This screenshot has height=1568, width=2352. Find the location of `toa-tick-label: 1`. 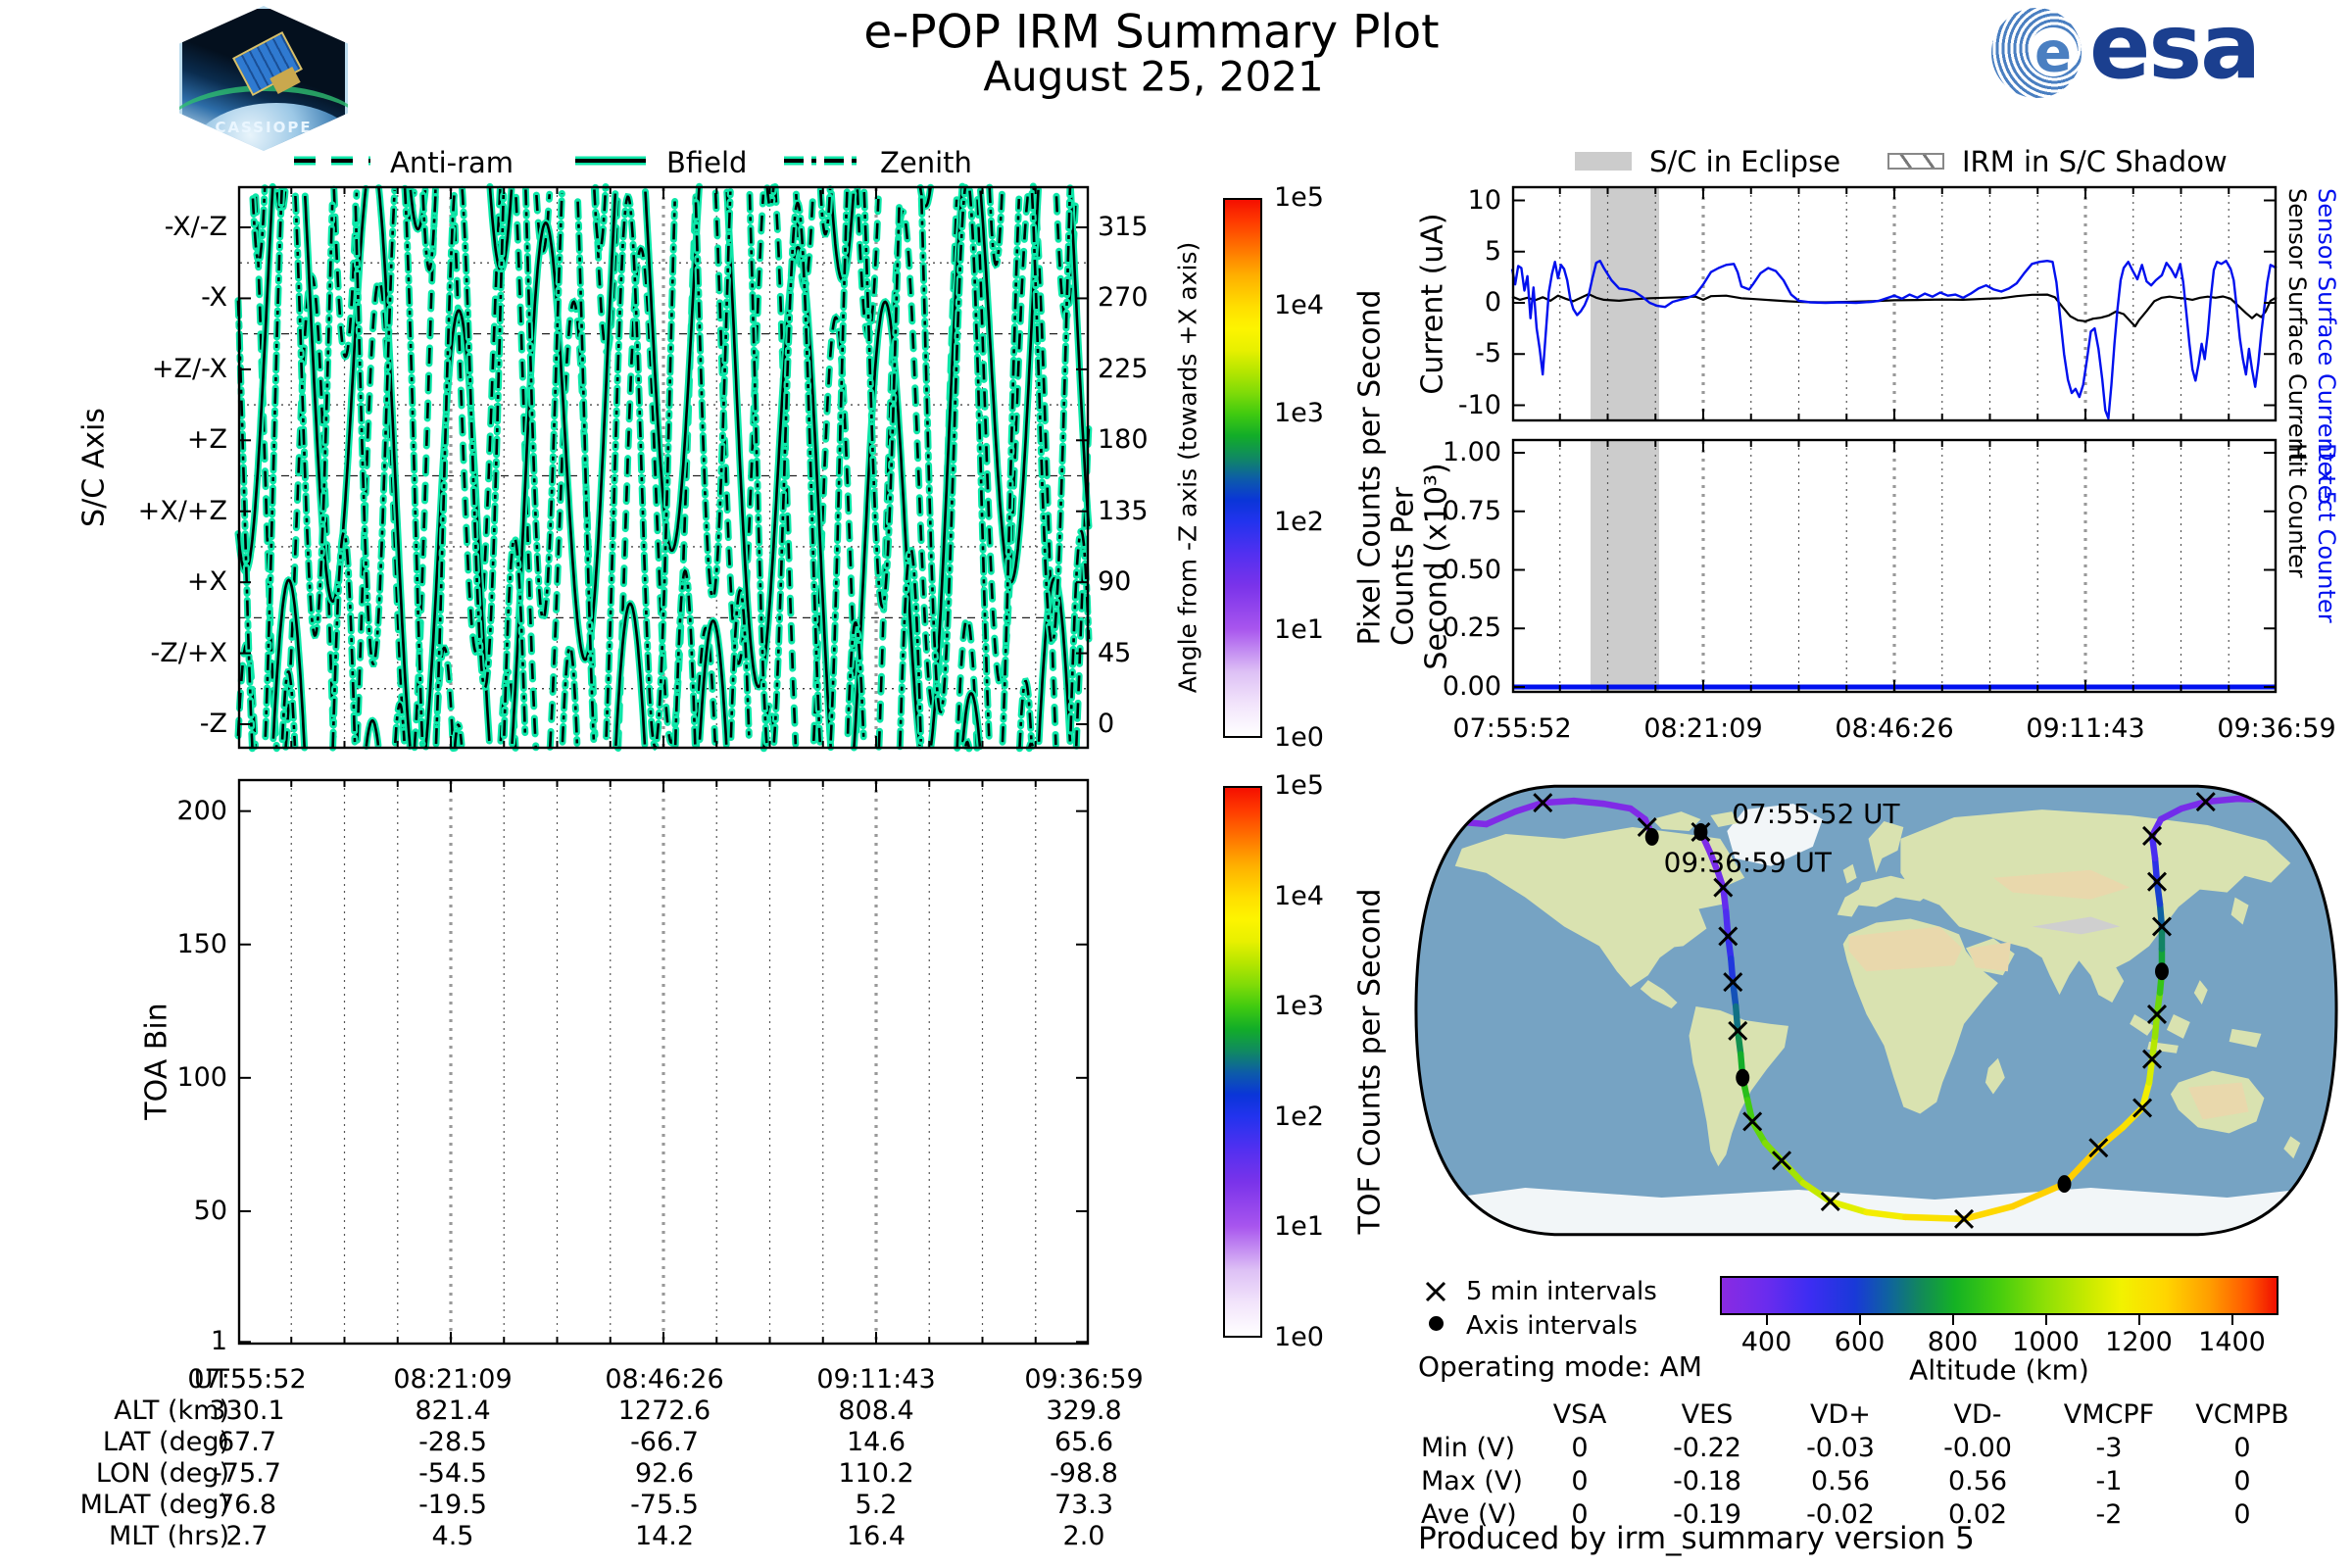

toa-tick-label: 1 is located at coordinates (218, 1341).